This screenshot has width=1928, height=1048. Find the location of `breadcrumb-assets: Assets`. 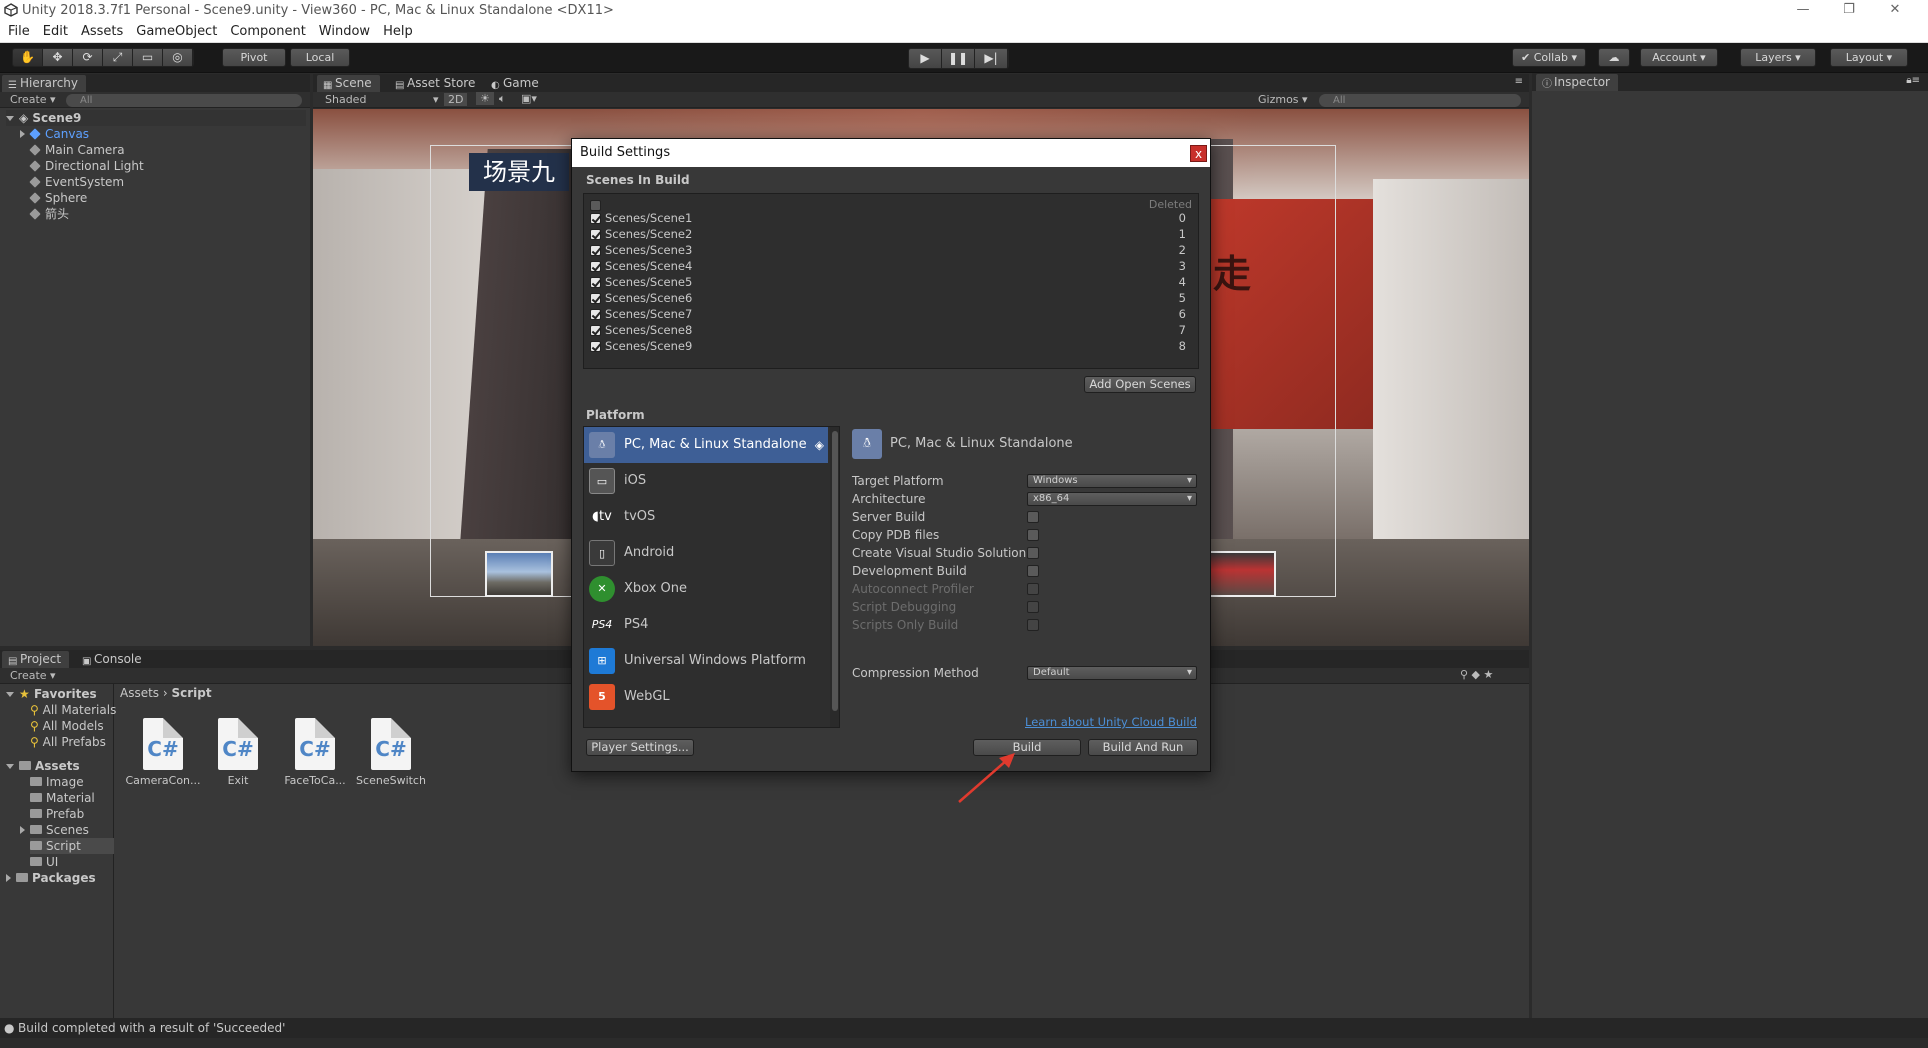

breadcrumb-assets: Assets is located at coordinates (139, 693).